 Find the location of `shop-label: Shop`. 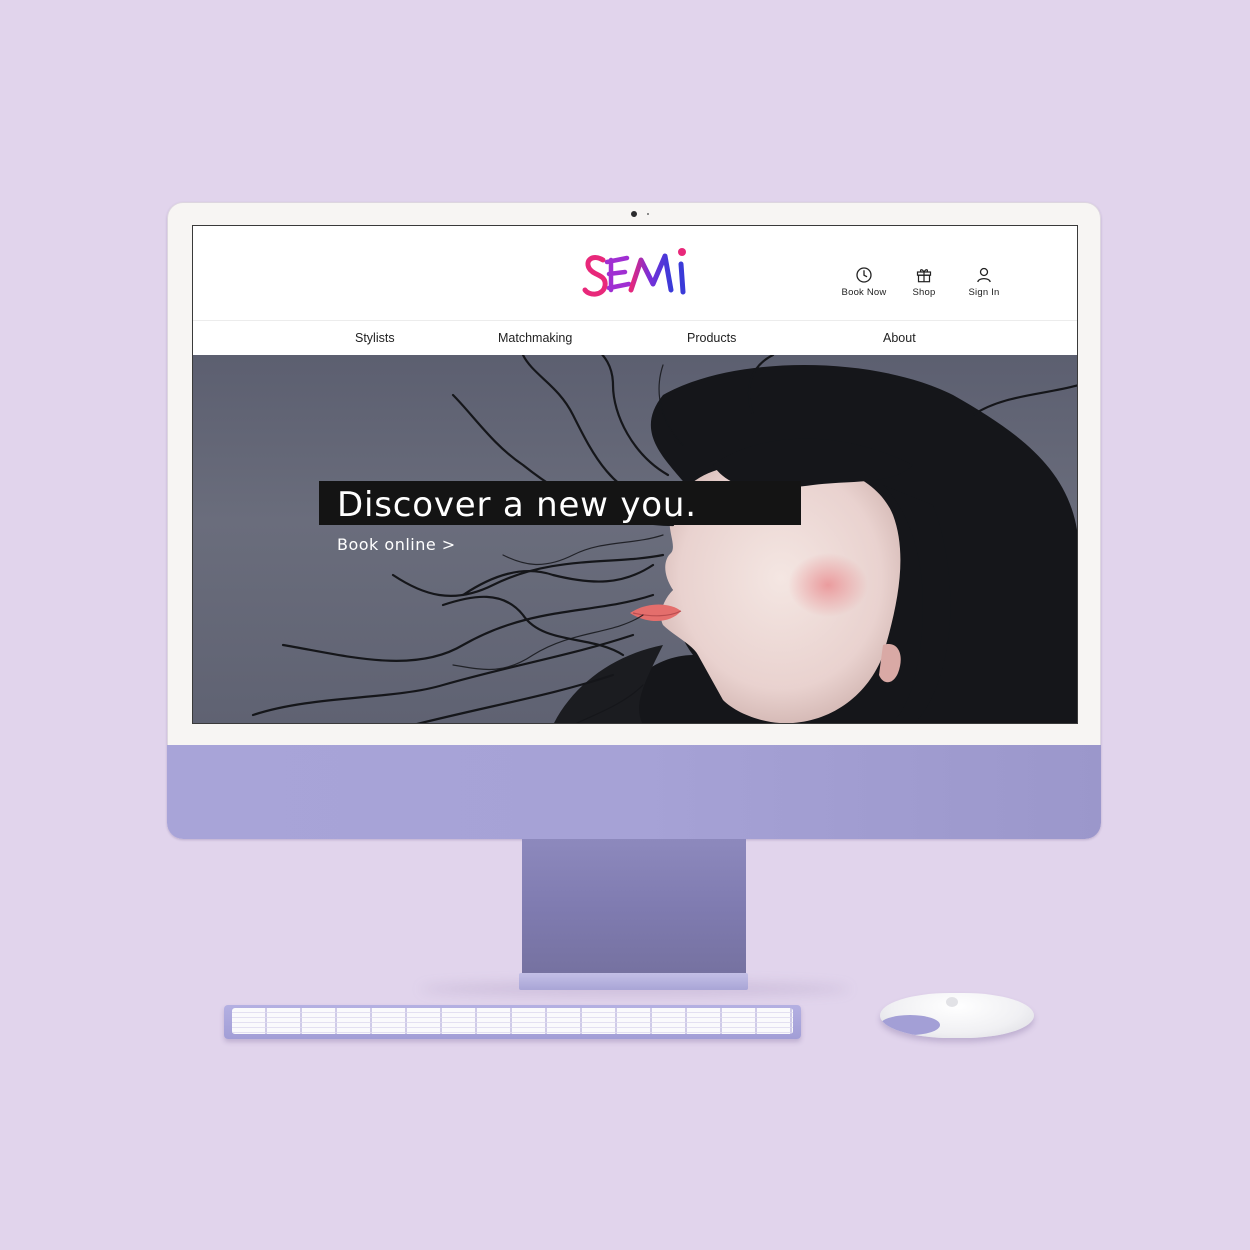

shop-label: Shop is located at coordinates (924, 292).